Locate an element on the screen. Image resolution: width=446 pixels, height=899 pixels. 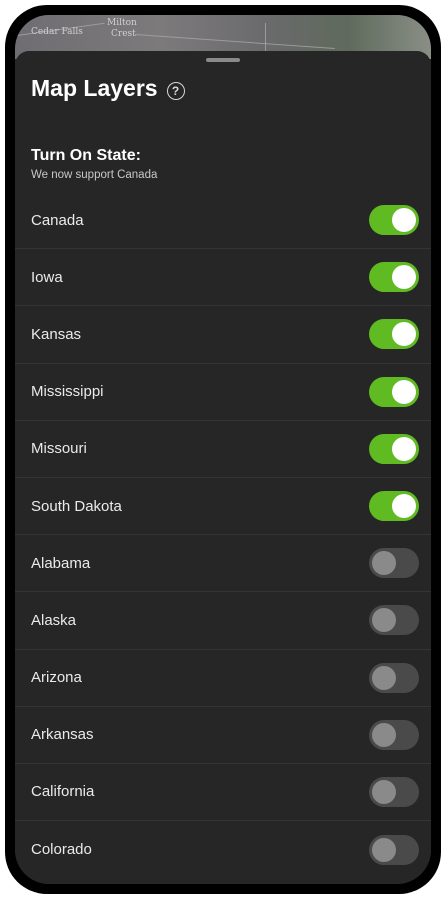
state-label: Arizona is located at coordinates (56, 678).